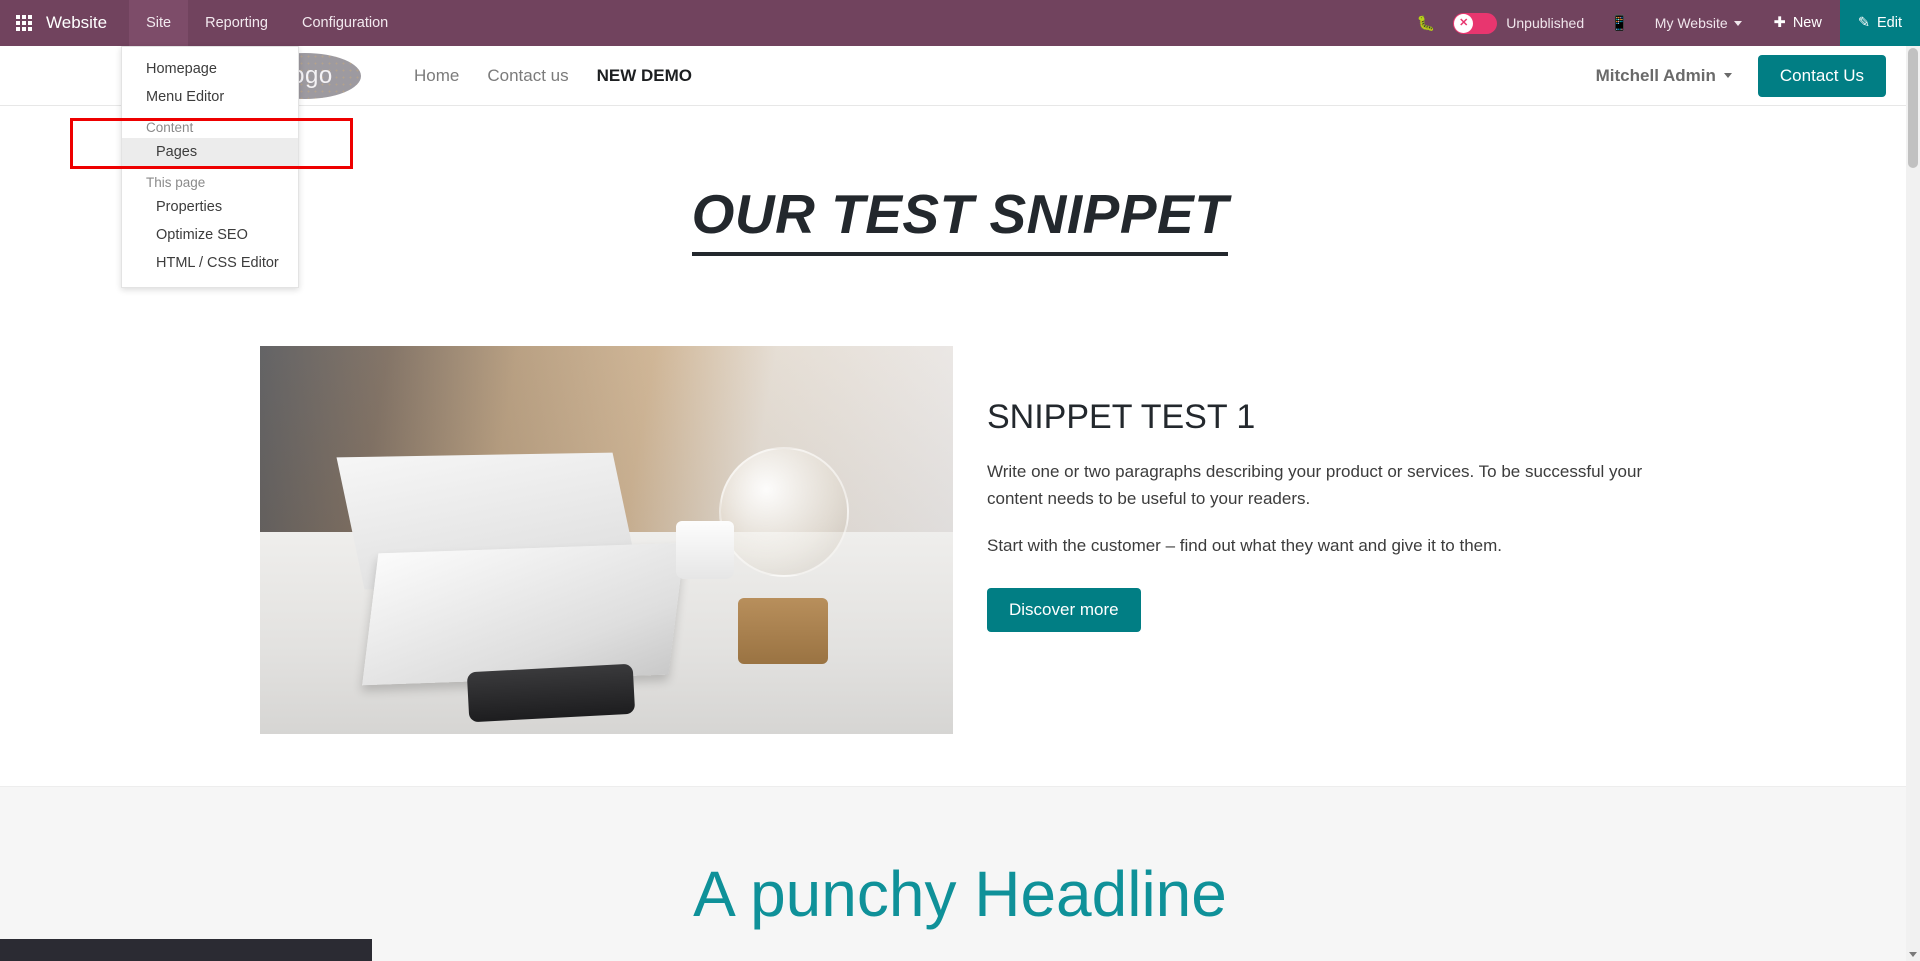  I want to click on website-user-menu: Mitchell Admin, so click(1664, 76).